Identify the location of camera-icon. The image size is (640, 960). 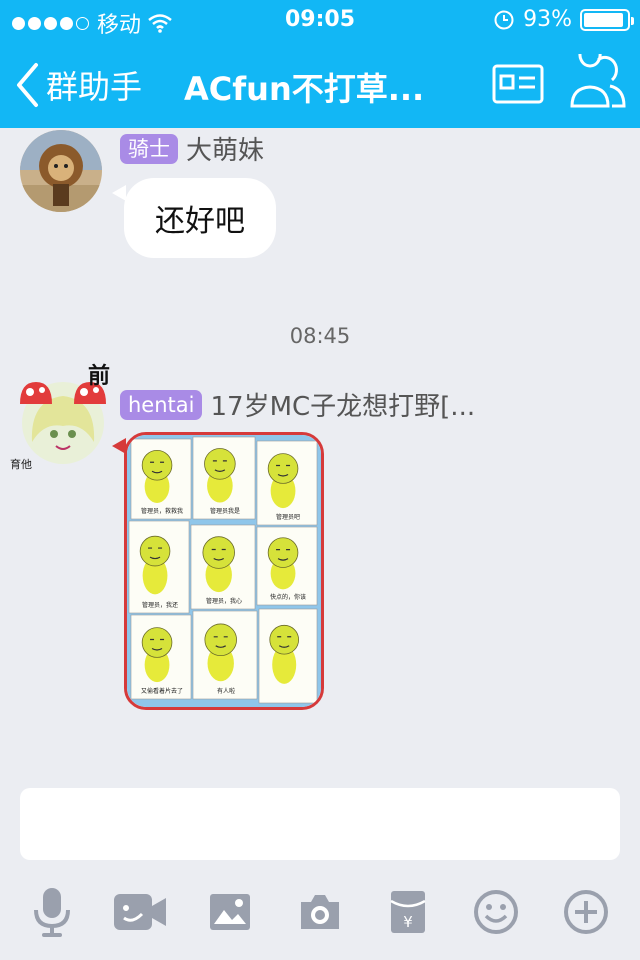
(320, 912).